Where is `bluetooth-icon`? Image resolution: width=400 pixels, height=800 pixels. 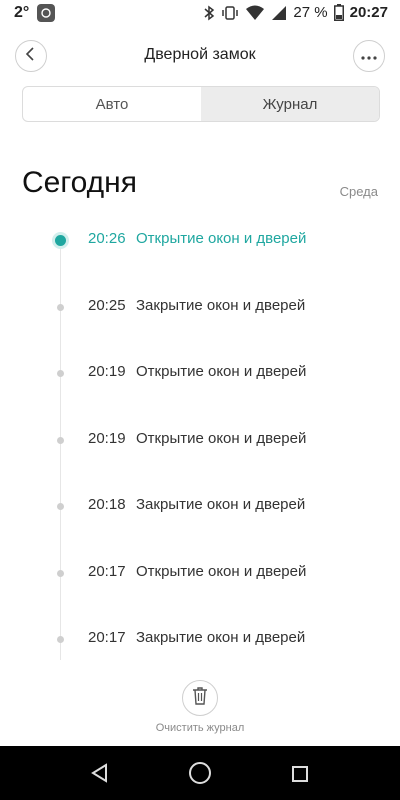
bluetooth-icon is located at coordinates (209, 13).